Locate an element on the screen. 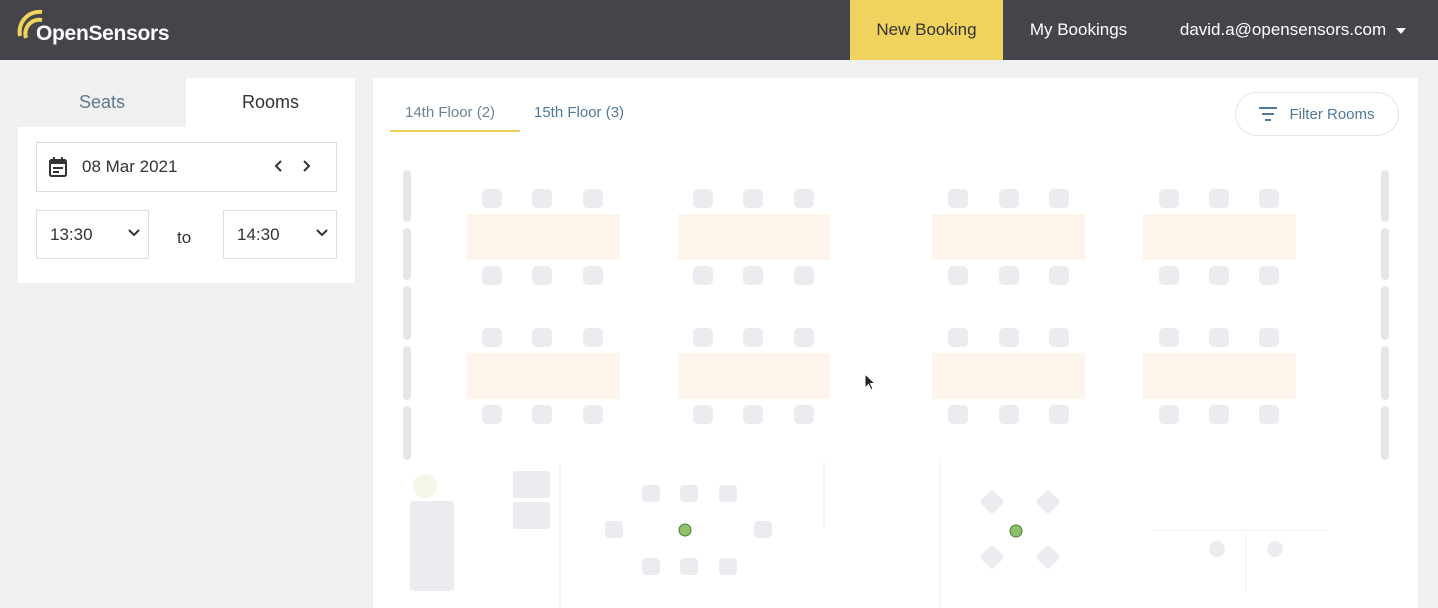 This screenshot has width=1438, height=608. selected-date: 08 Mar 2021 is located at coordinates (130, 166).